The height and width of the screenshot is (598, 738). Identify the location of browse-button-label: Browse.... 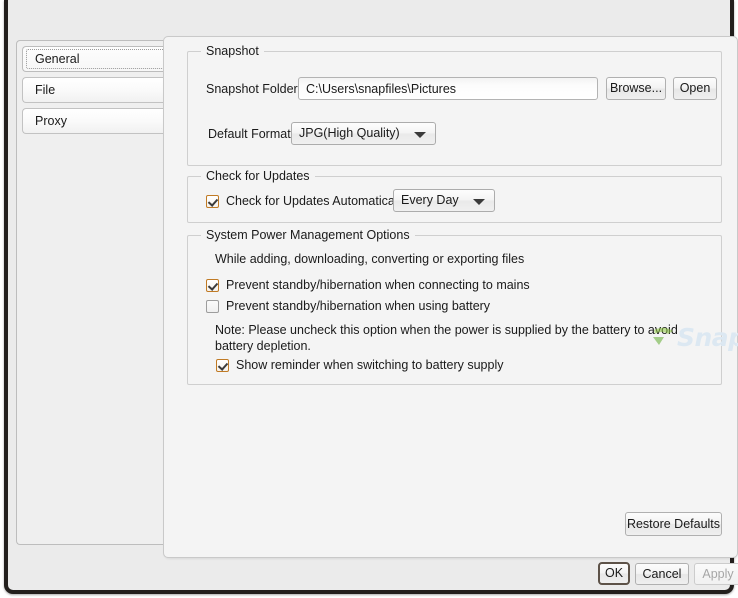
(636, 88).